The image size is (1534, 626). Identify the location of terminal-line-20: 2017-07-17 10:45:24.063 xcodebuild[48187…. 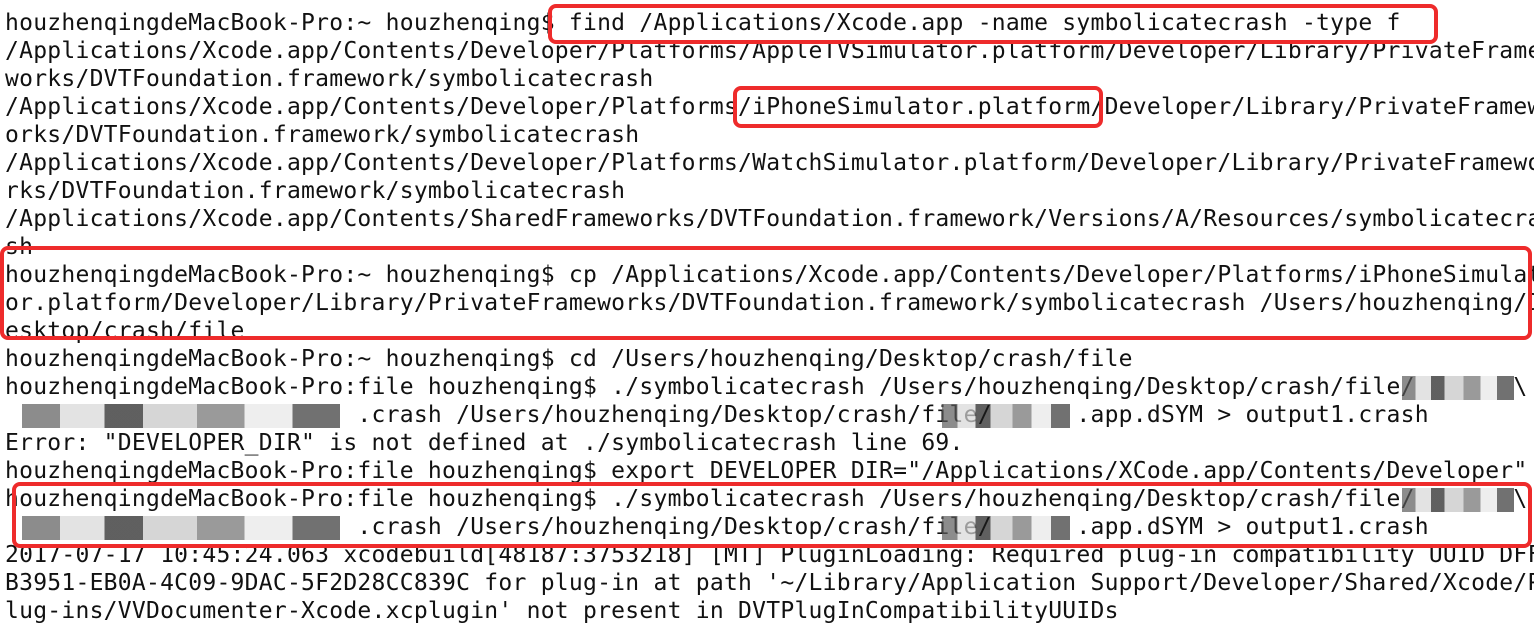
(769, 555).